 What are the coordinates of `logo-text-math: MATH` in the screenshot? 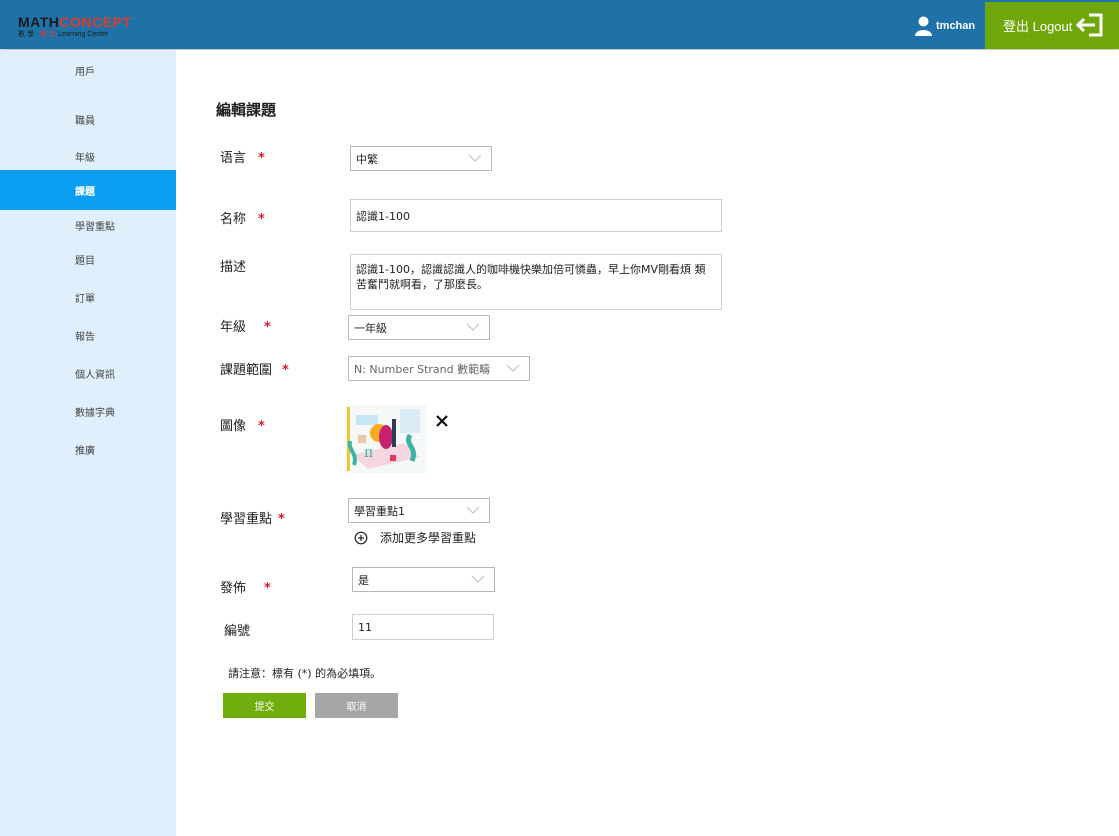 It's located at (39, 22).